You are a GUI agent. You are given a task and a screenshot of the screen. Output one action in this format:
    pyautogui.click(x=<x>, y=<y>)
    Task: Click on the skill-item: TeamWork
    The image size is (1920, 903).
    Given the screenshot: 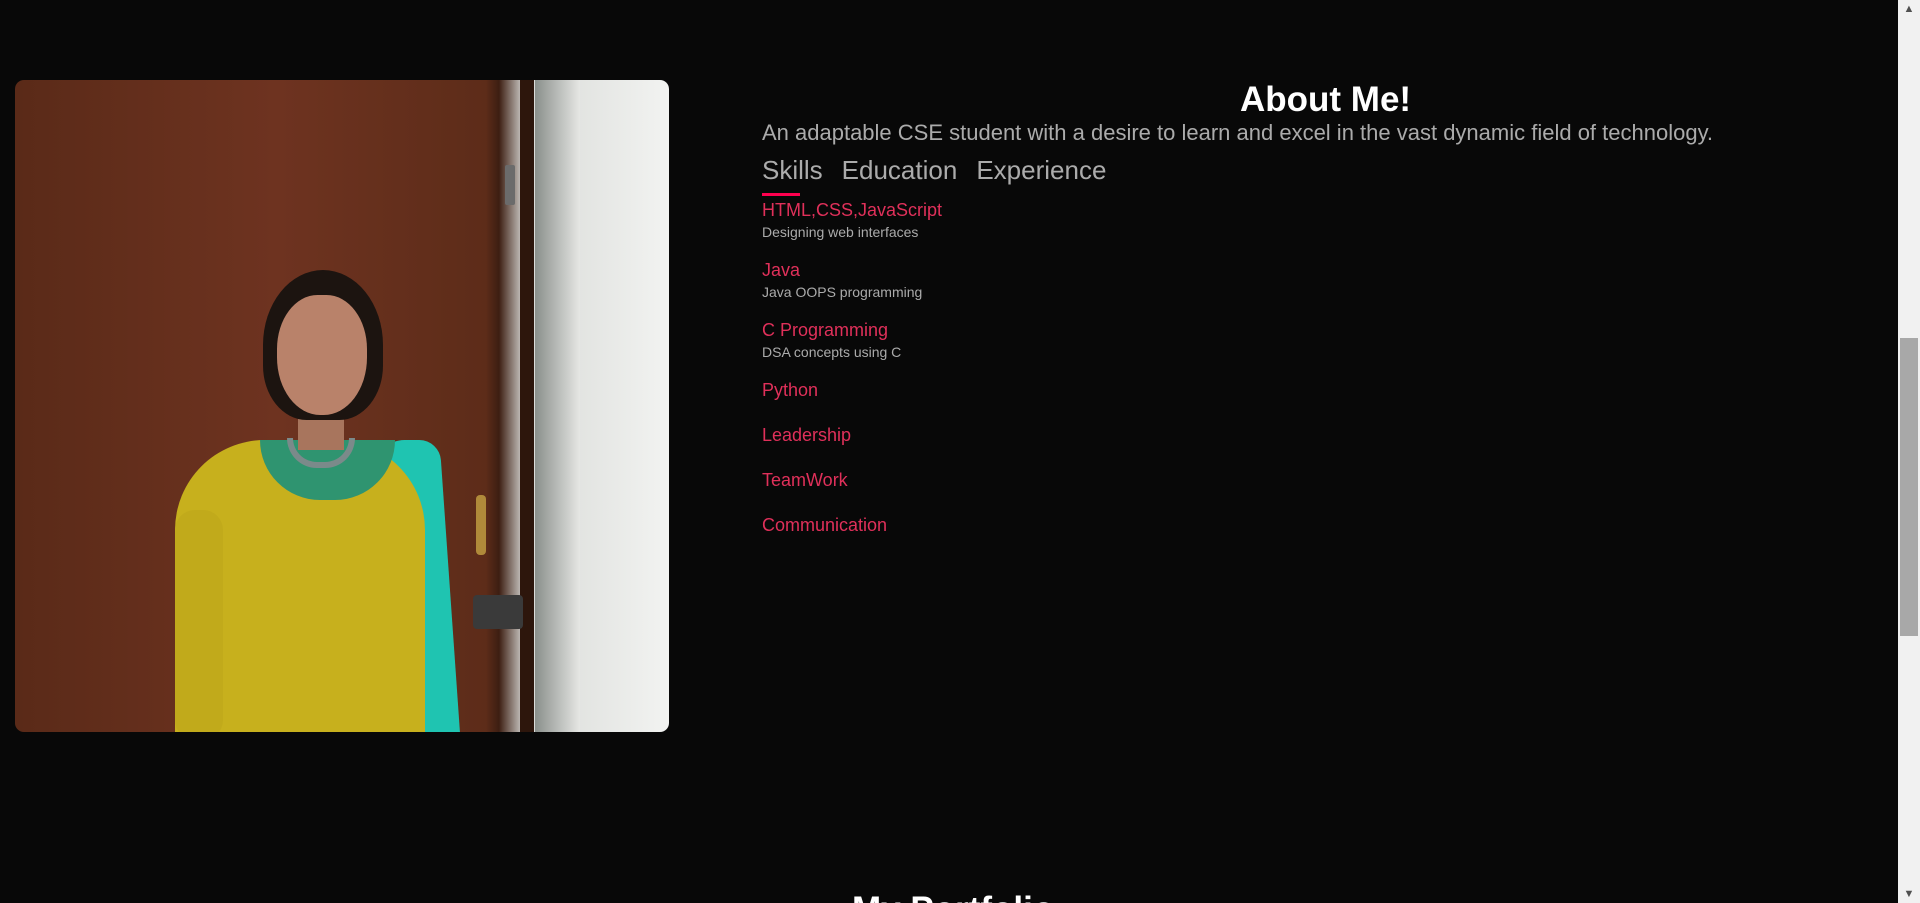 What is the action you would take?
    pyautogui.click(x=852, y=480)
    